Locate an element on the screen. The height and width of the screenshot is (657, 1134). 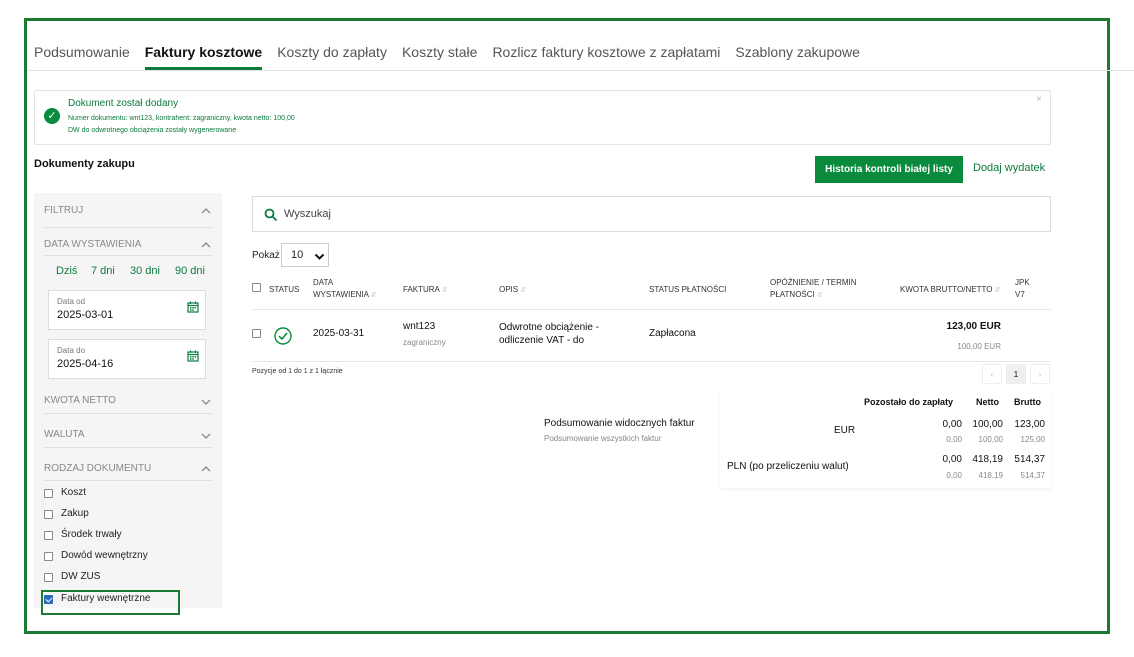
tab-faktury-kosztowe: Faktury kosztowe is located at coordinates (203, 57).